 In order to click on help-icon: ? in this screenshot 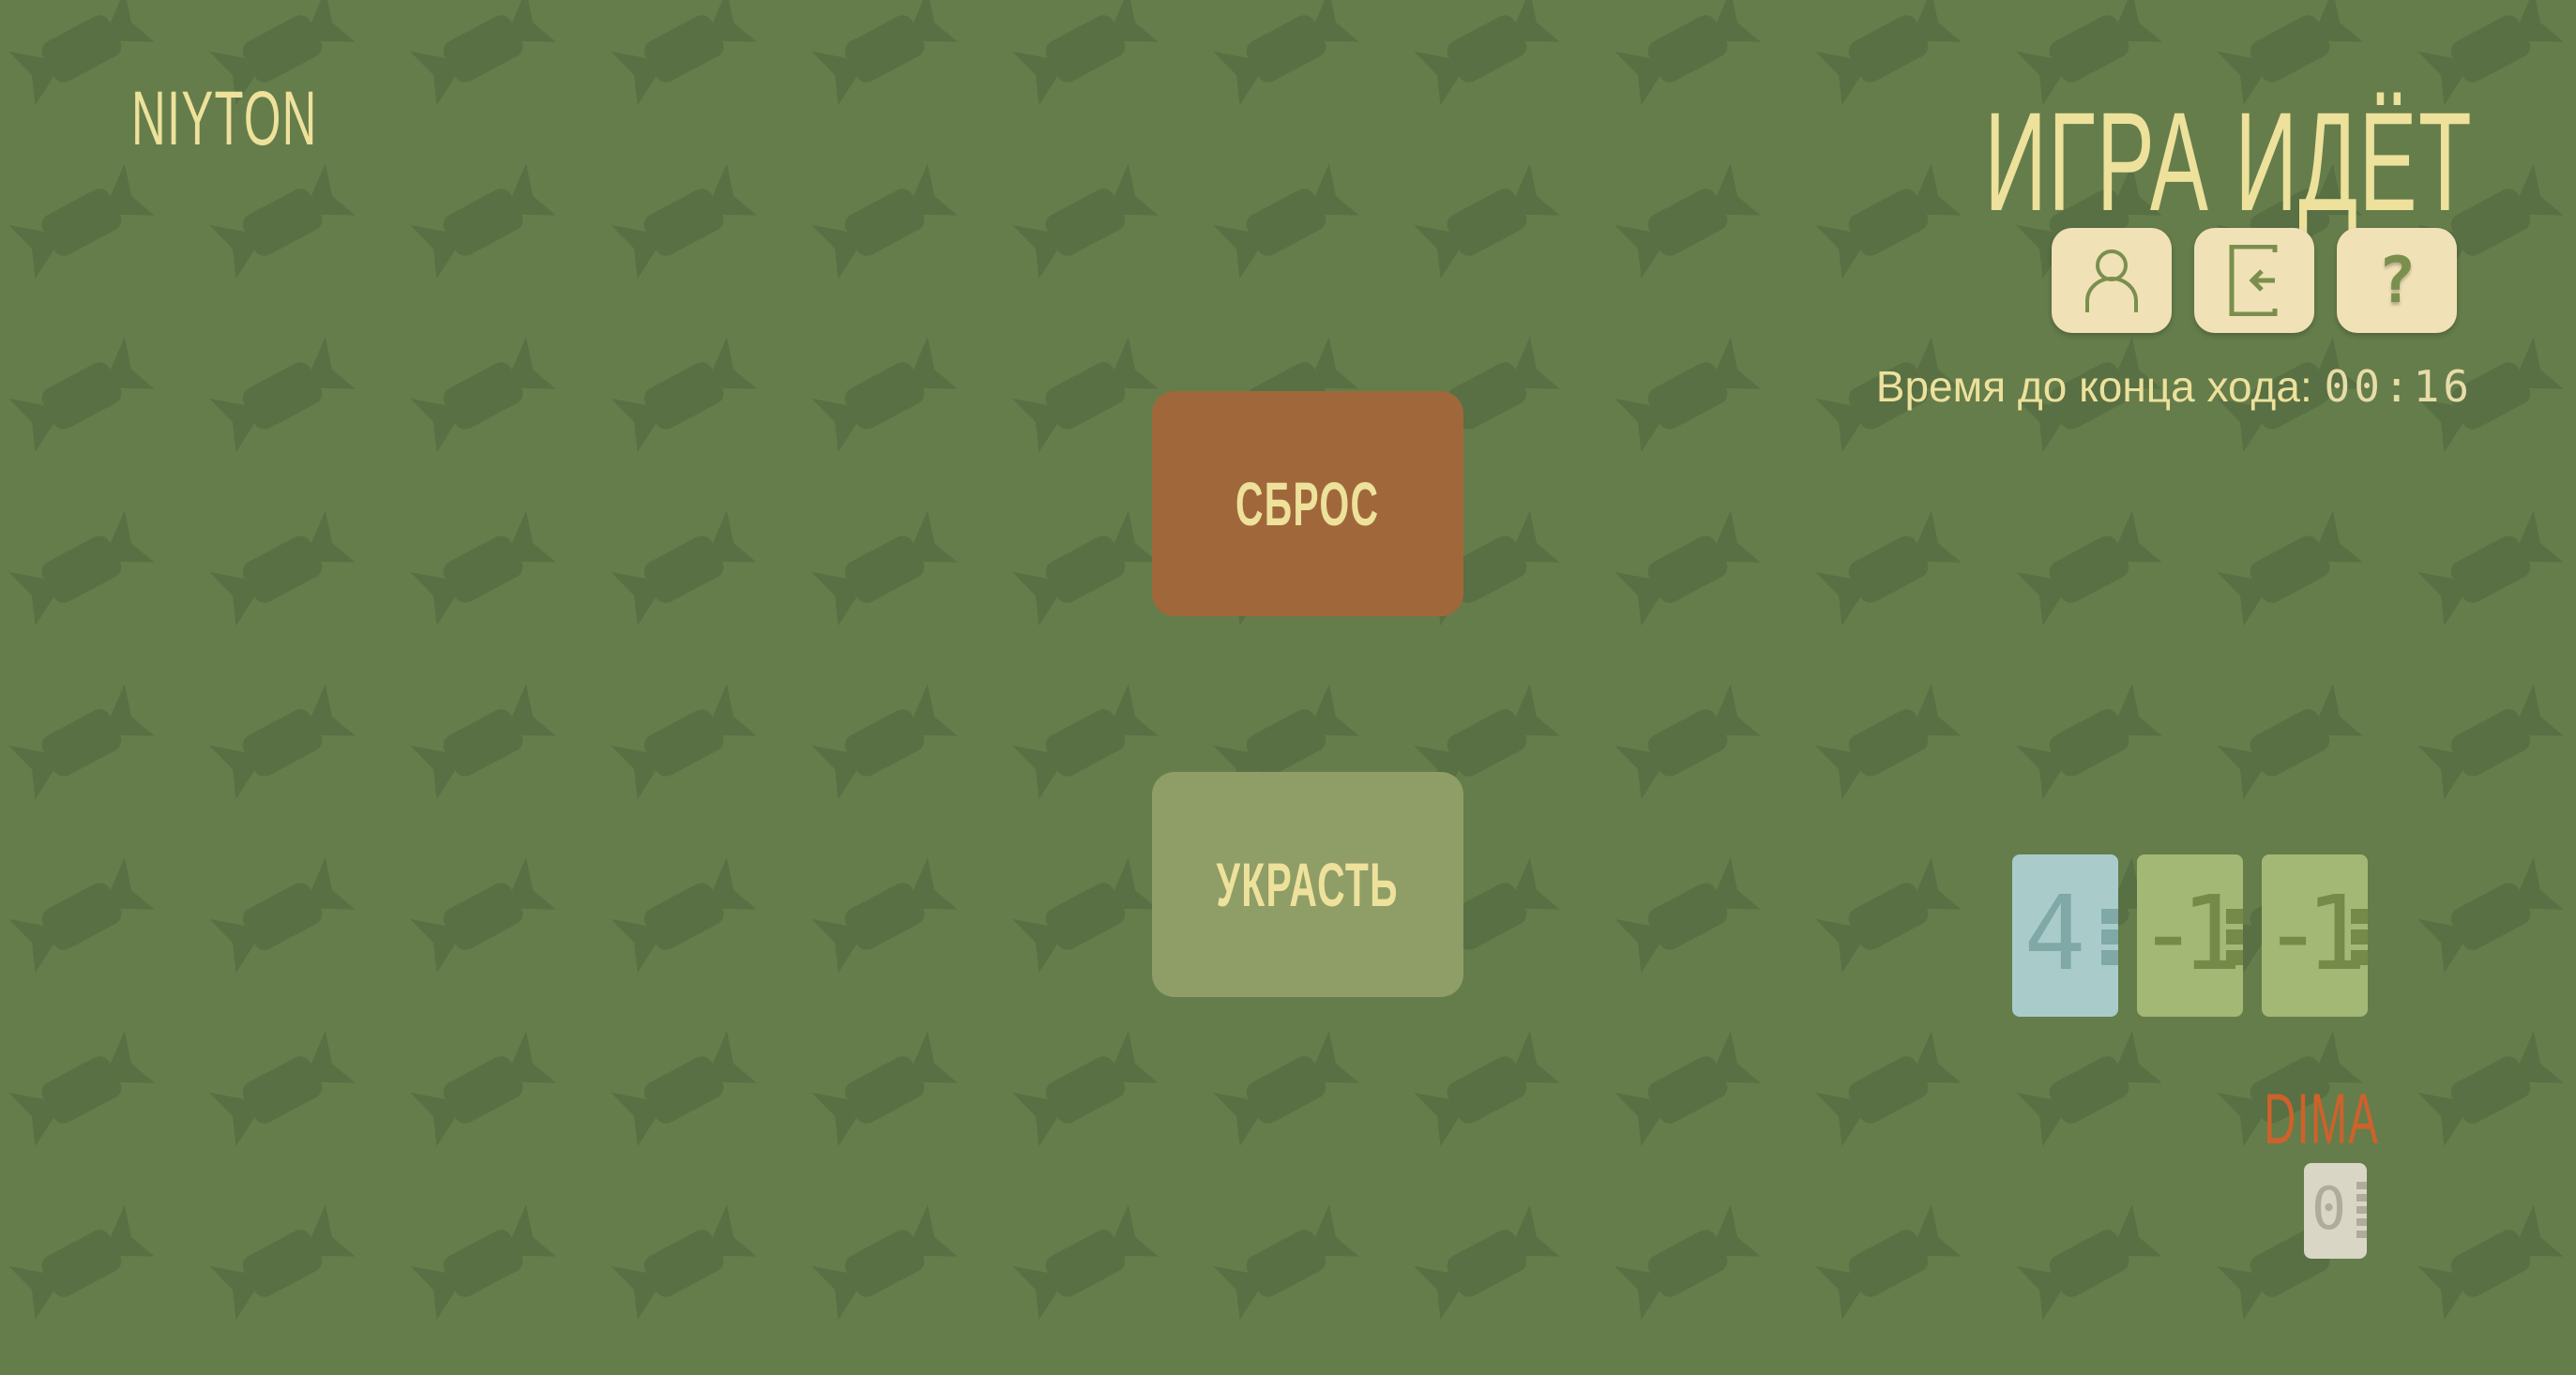, I will do `click(2397, 280)`.